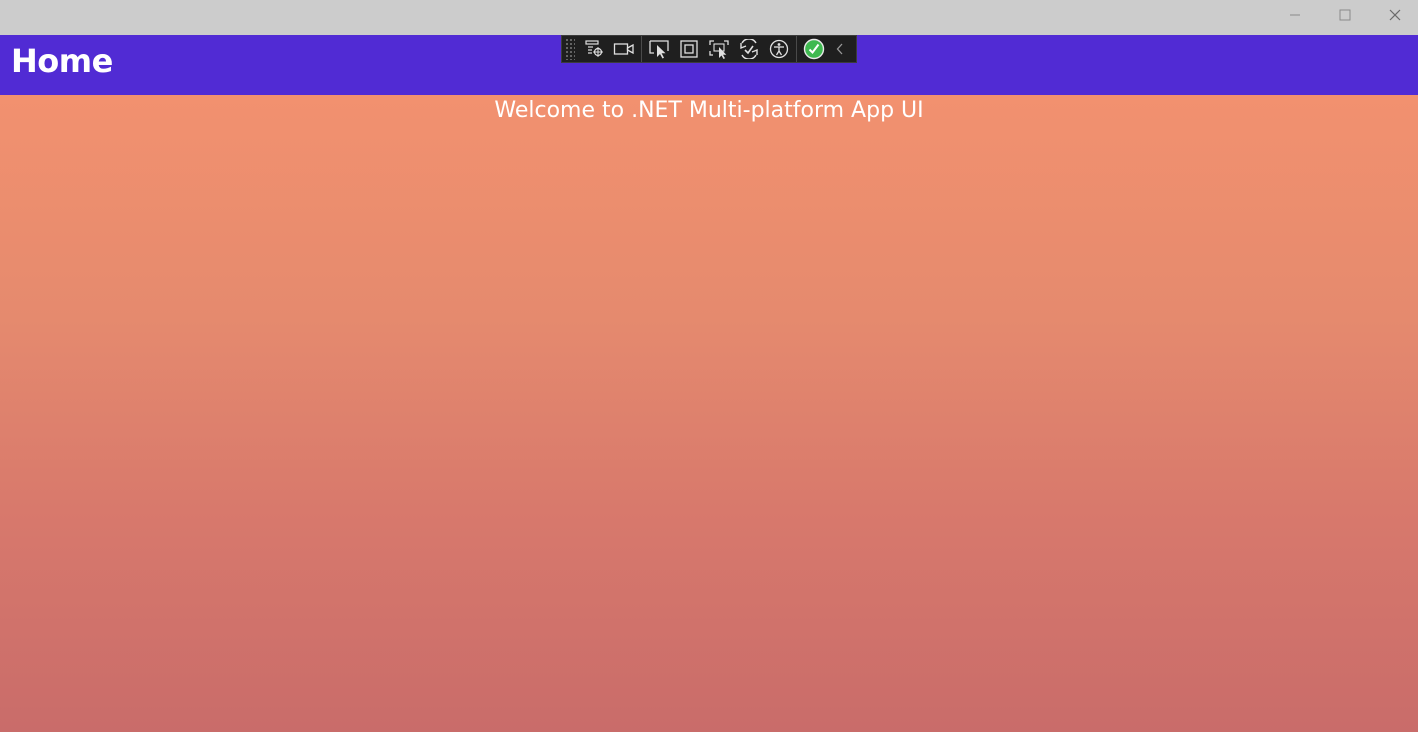 This screenshot has width=1418, height=732. I want to click on close-icon, so click(1395, 15).